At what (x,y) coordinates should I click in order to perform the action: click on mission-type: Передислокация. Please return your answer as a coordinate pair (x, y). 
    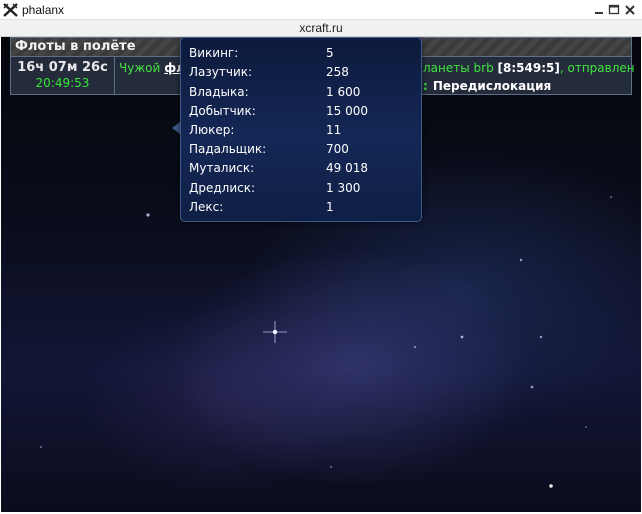
    Looking at the image, I should click on (492, 86).